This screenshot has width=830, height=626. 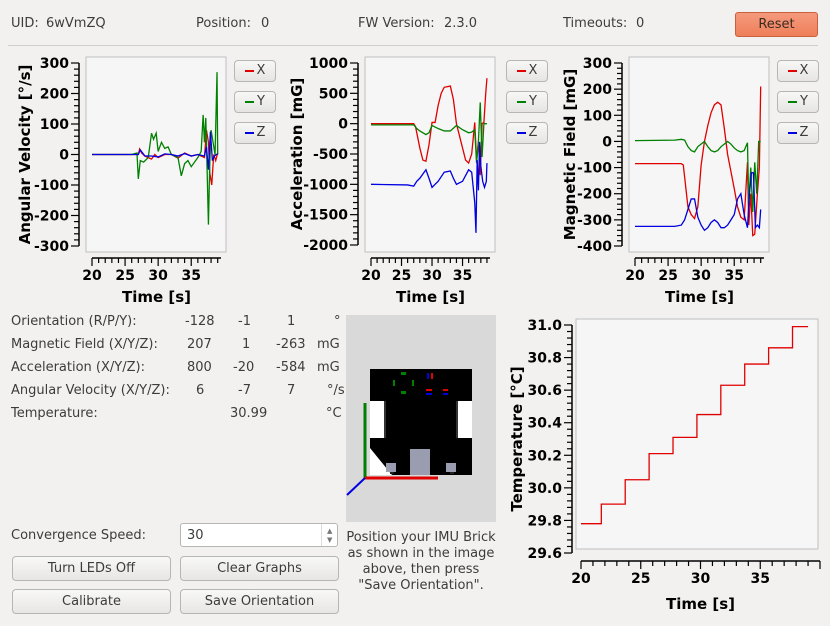 I want to click on acceleration-x: 800, so click(x=199, y=367).